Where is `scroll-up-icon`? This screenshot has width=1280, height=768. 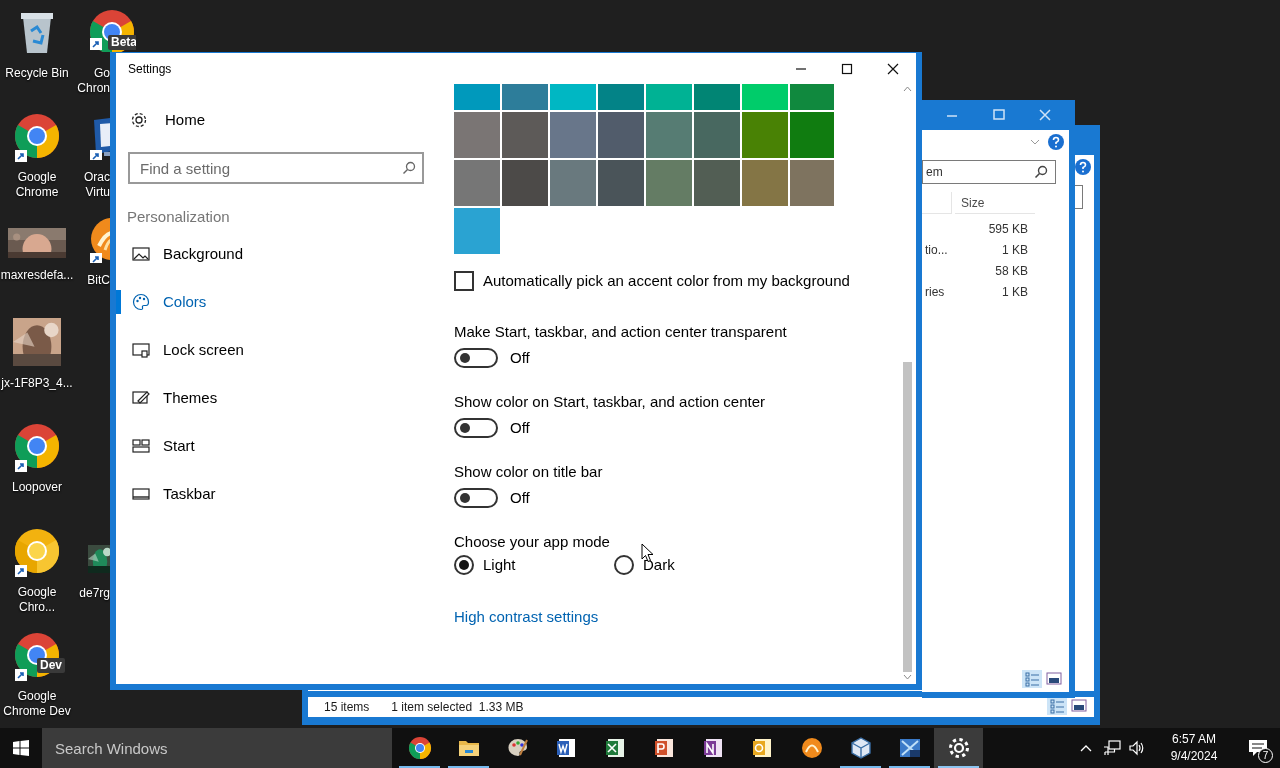 scroll-up-icon is located at coordinates (907, 89).